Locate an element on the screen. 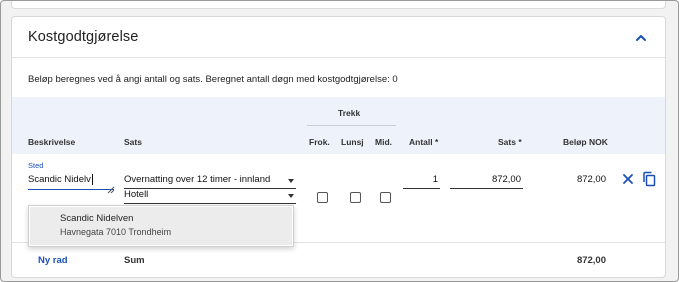 This screenshot has height=282, width=679. sats-input: 872,00 is located at coordinates (486, 180).